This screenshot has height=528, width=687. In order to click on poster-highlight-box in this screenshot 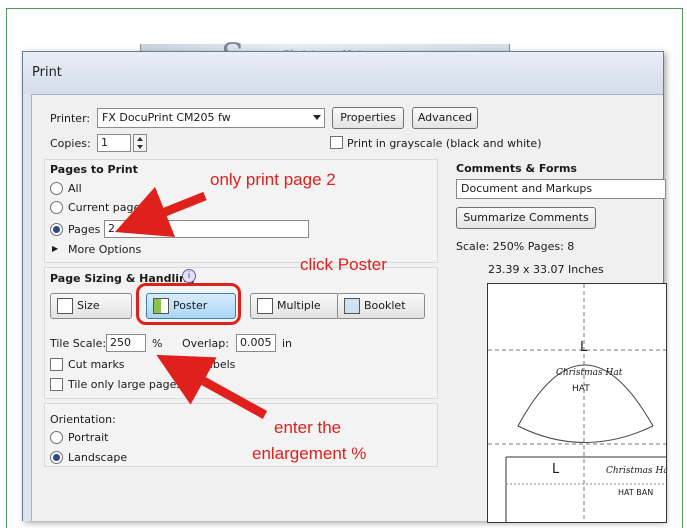, I will do `click(188, 304)`.